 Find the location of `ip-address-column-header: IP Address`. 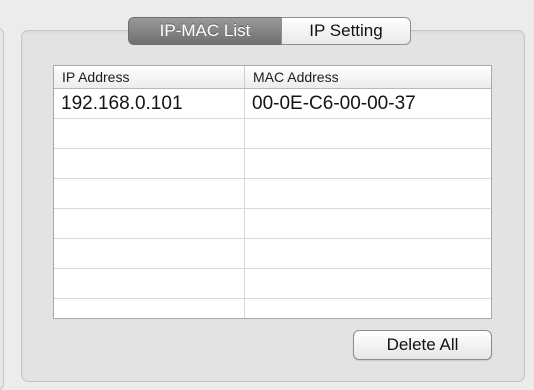

ip-address-column-header: IP Address is located at coordinates (149, 77).